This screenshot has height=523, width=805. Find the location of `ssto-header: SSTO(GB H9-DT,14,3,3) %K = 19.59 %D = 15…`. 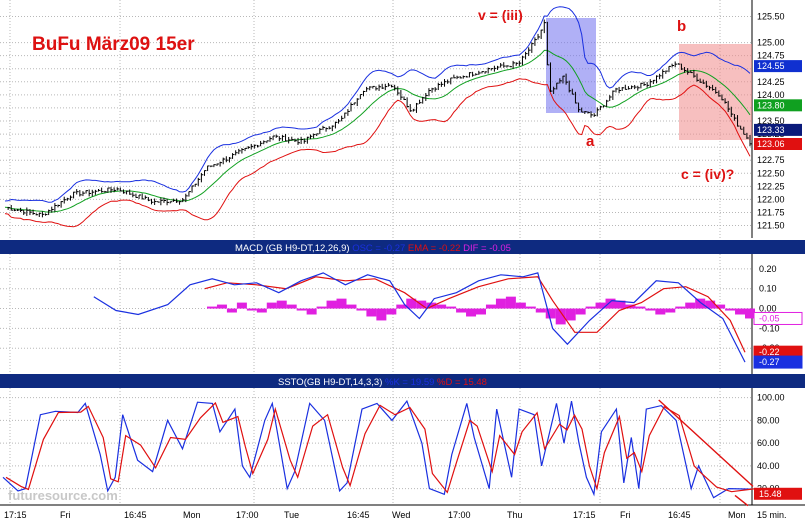

ssto-header: SSTO(GB H9-DT,14,3,3) %K = 19.59 %D = 15… is located at coordinates (382, 382).